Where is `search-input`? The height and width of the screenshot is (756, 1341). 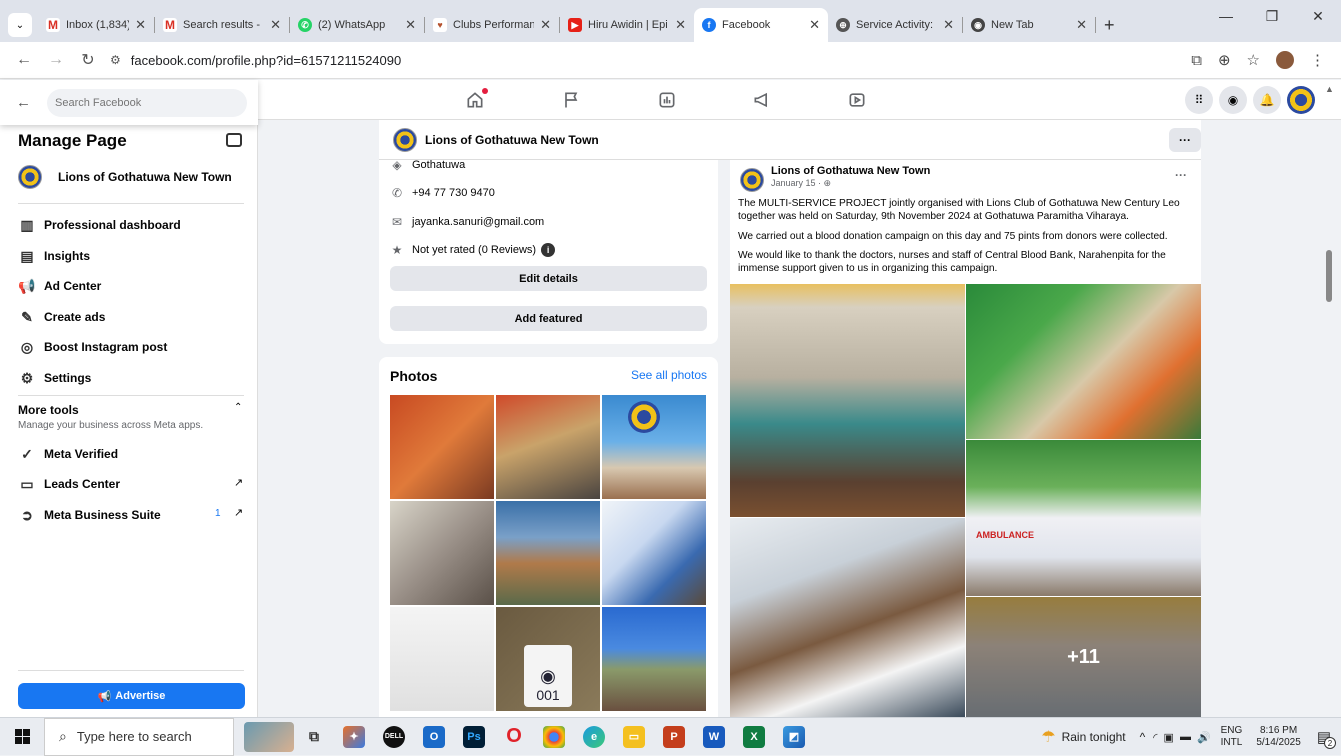
search-input is located at coordinates (147, 102).